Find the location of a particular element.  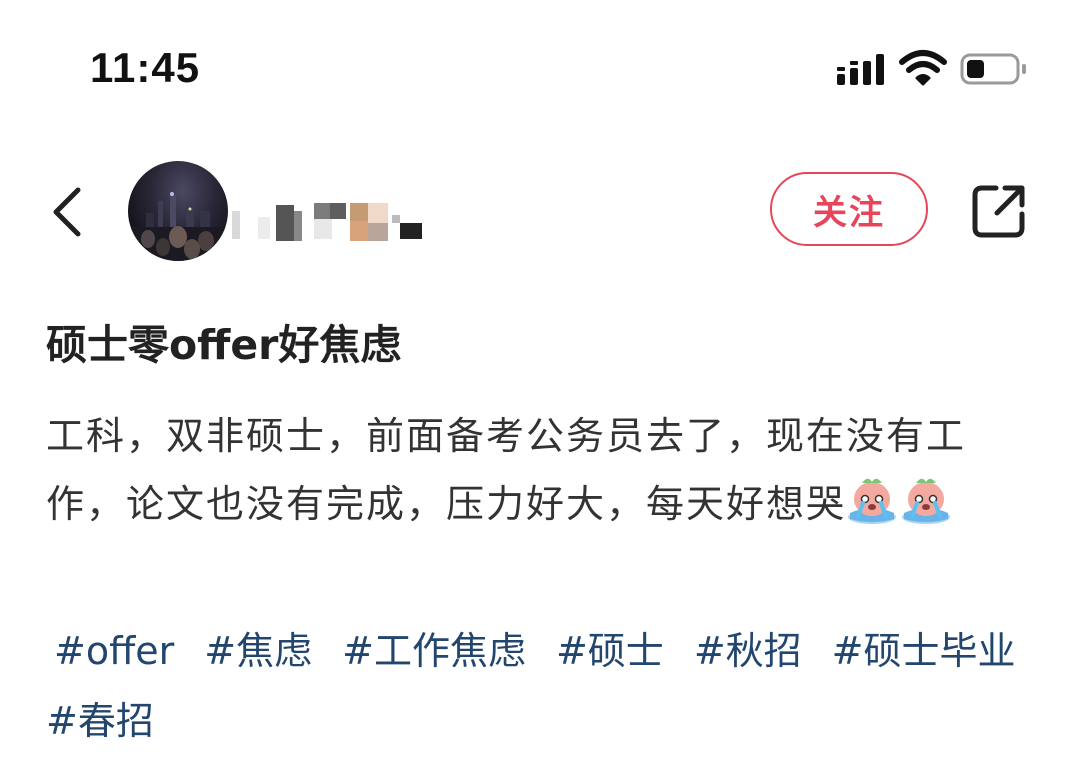

status-time: 11:45 is located at coordinates (145, 67).